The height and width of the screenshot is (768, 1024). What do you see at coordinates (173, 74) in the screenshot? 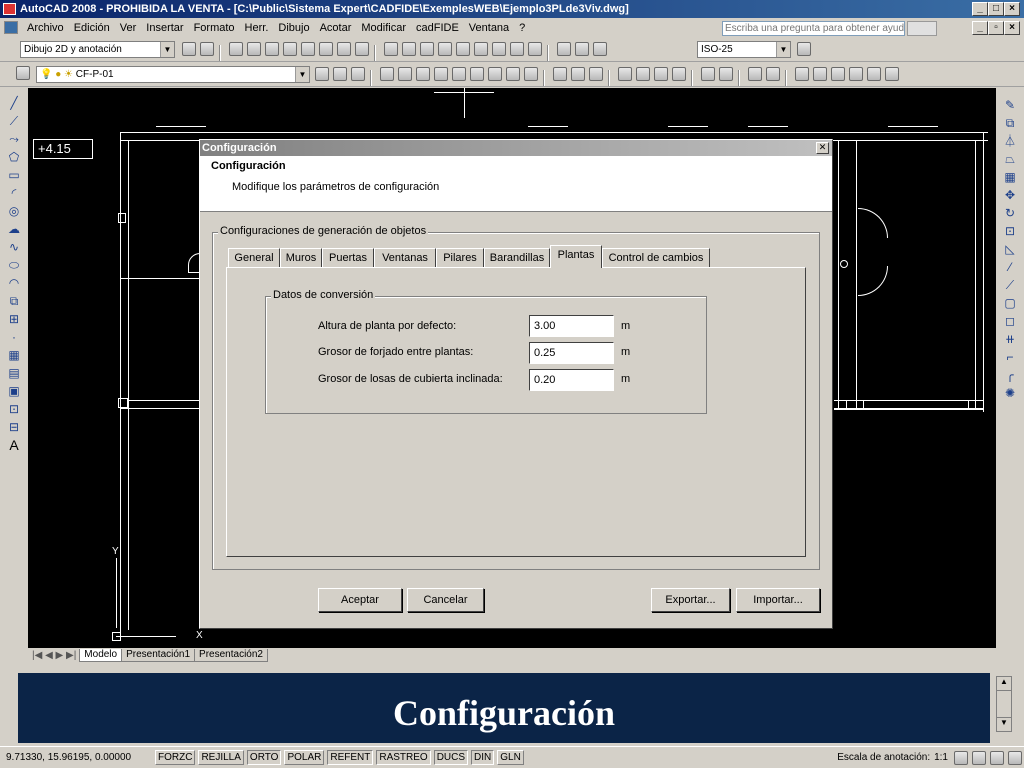
I see `layer-select: 💡 ● ☀ CF-P-01 ▼` at bounding box center [173, 74].